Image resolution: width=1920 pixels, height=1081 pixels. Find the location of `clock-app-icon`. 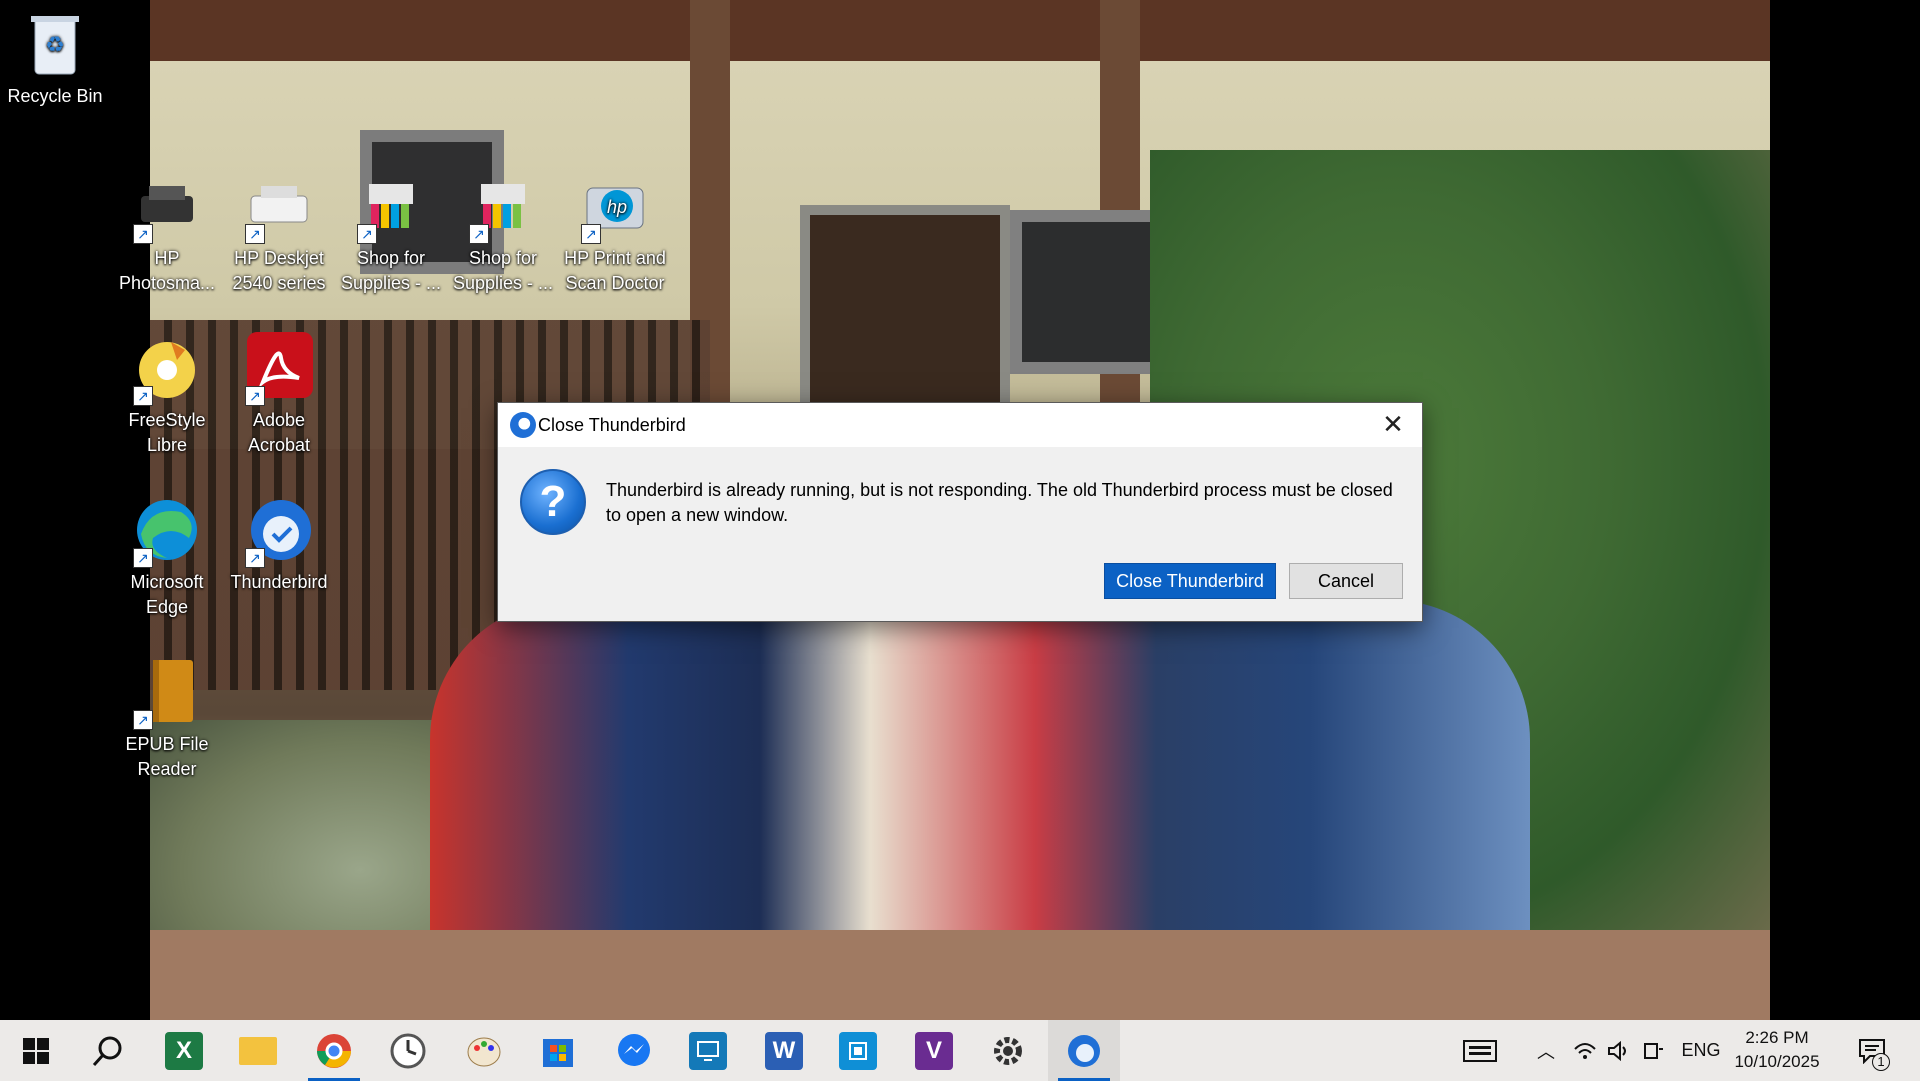

clock-app-icon is located at coordinates (408, 1050).